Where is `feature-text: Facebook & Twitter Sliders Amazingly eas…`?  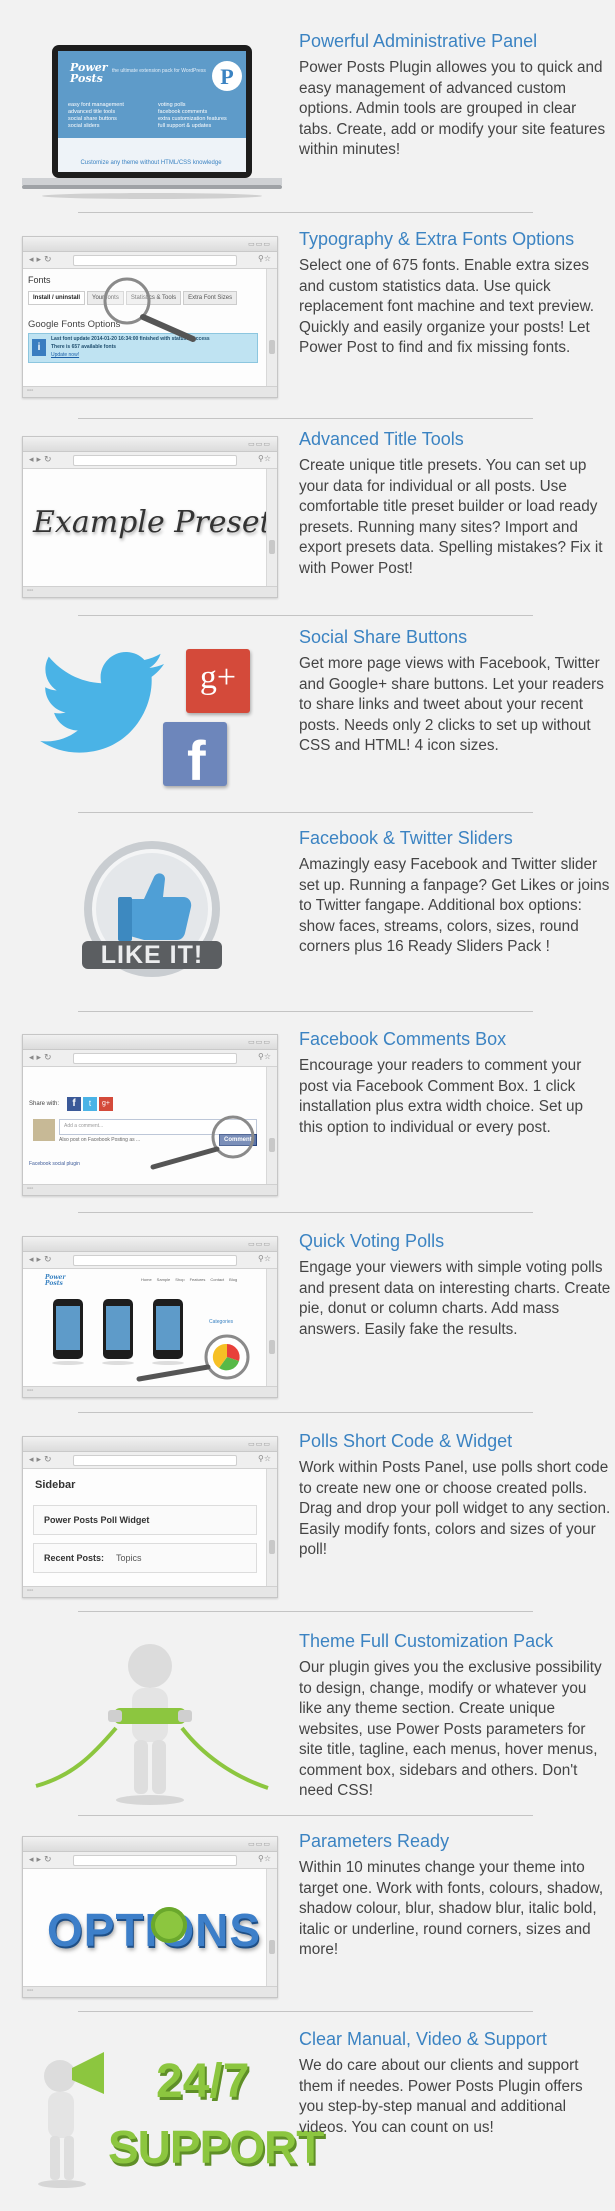
feature-text: Facebook & Twitter Sliders Amazingly eas… is located at coordinates (455, 892).